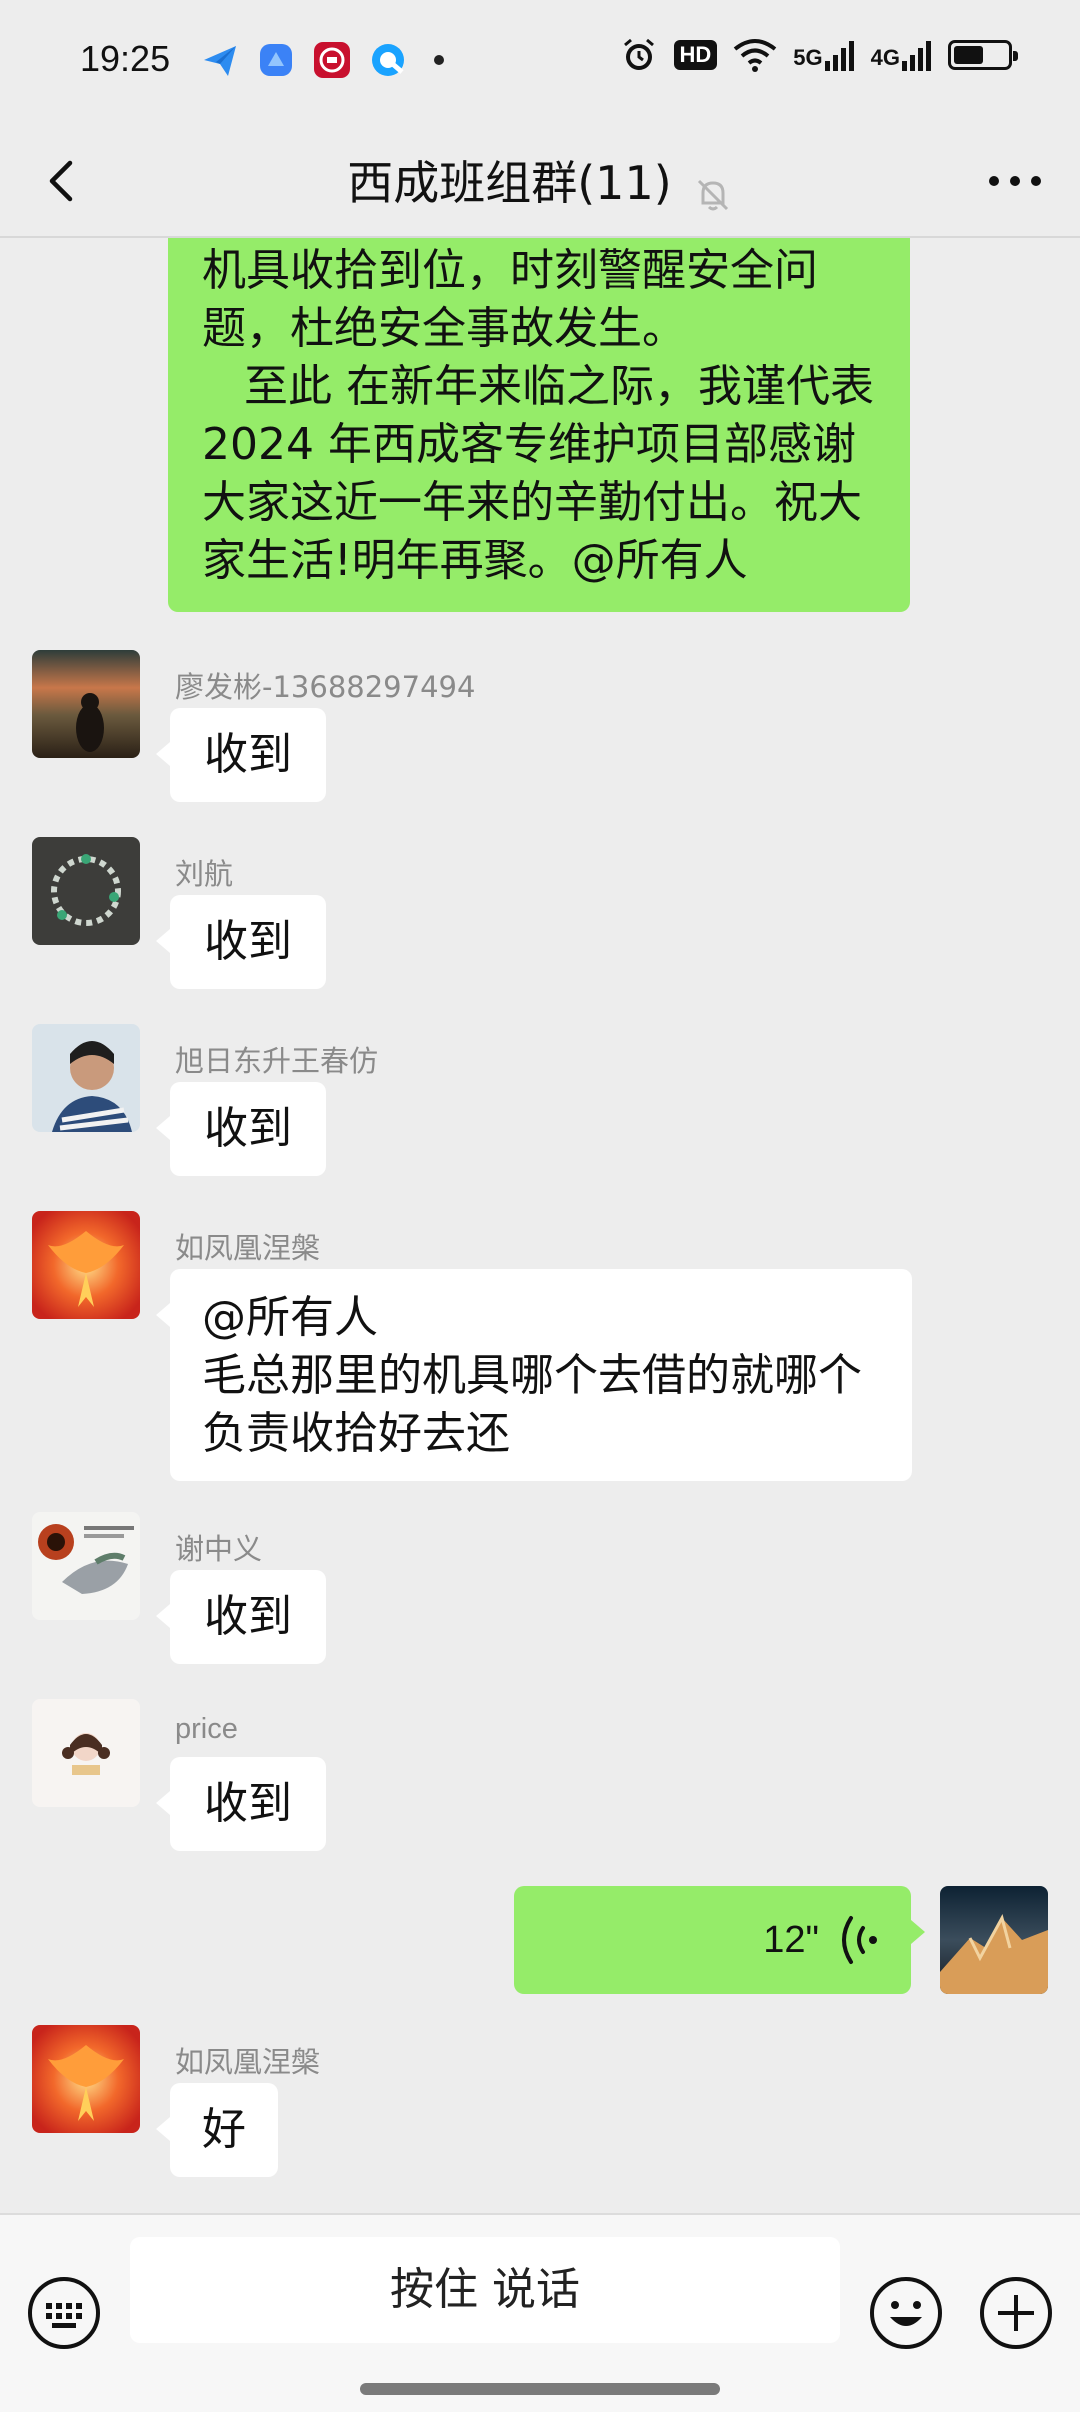 This screenshot has height=2412, width=1080. Describe the element at coordinates (204, 874) in the screenshot. I see `sender-name: 刘航` at that location.